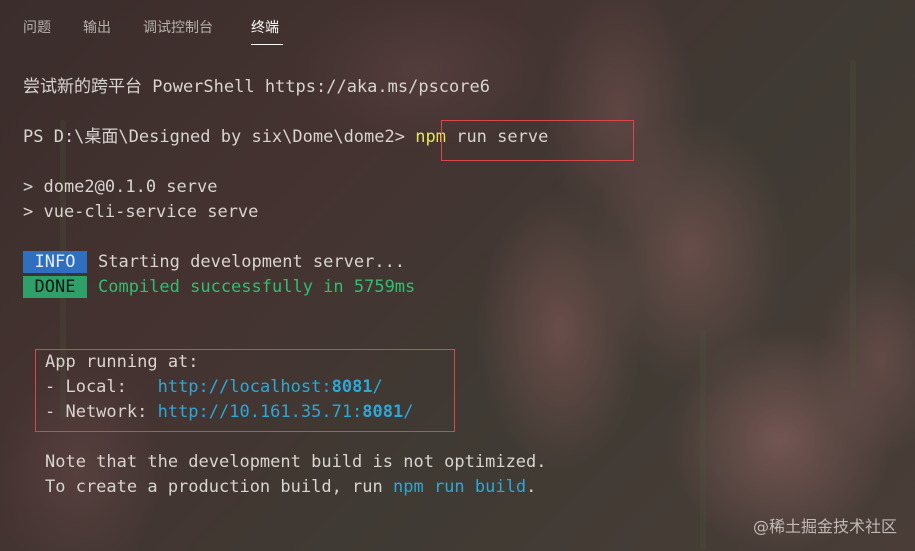 The width and height of the screenshot is (915, 551). What do you see at coordinates (460, 487) in the screenshot?
I see `build-command: npm run build` at bounding box center [460, 487].